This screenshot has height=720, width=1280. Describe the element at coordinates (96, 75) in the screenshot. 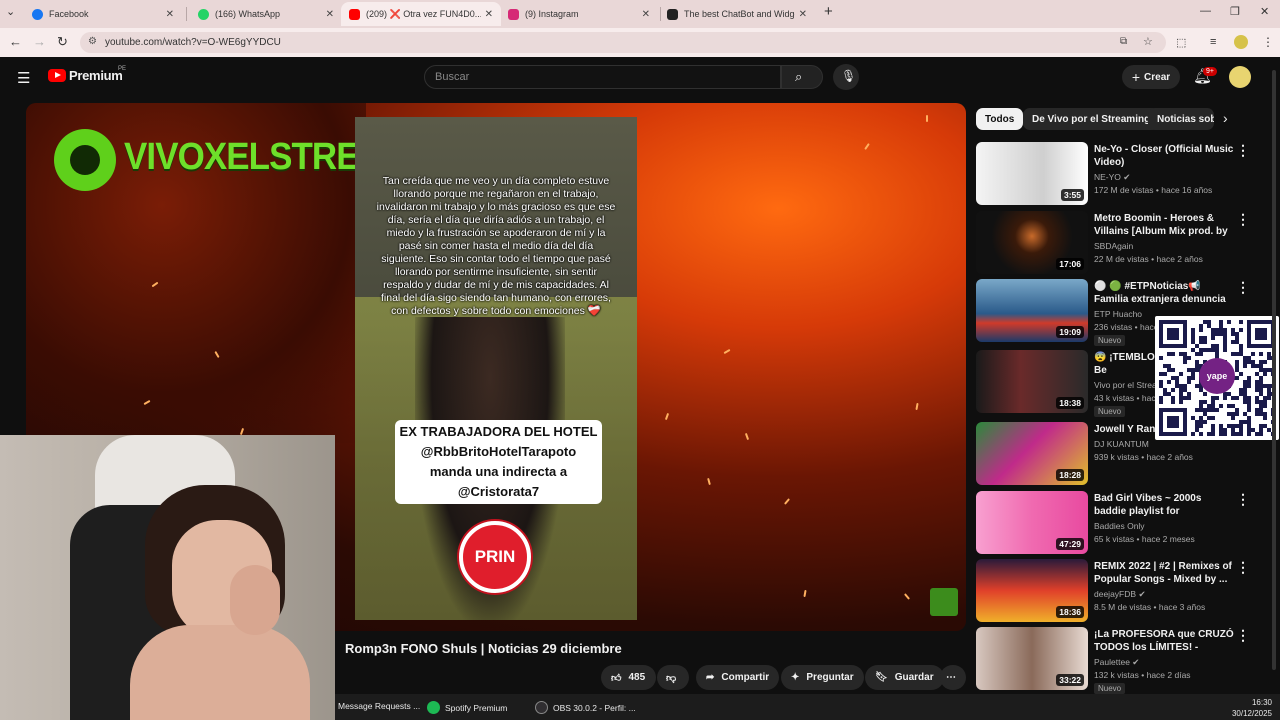

I see `youtube-premium-logo: Premium` at that location.